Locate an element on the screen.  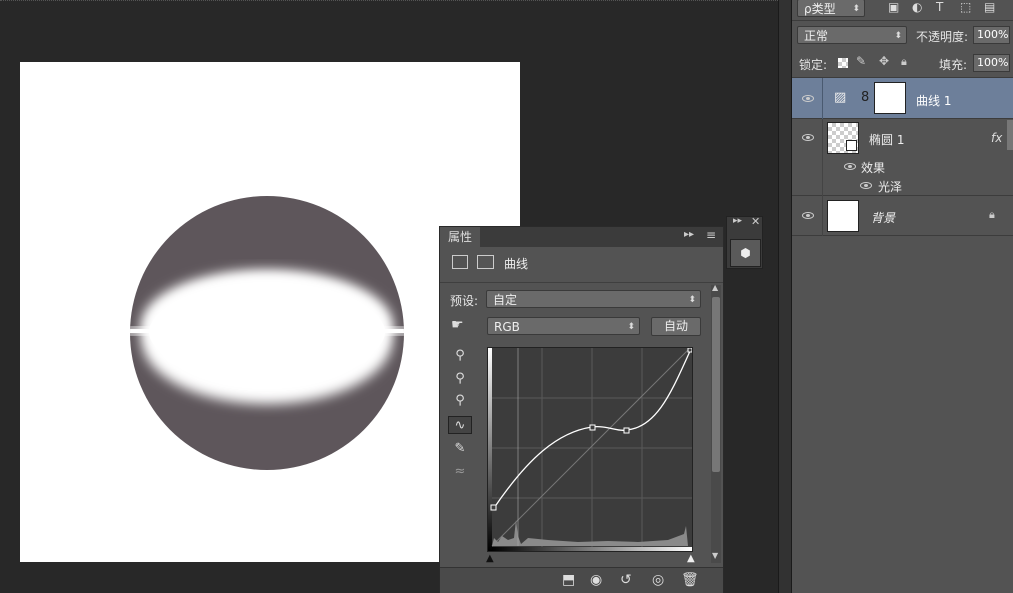
layer-name: 背景 is located at coordinates (883, 217).